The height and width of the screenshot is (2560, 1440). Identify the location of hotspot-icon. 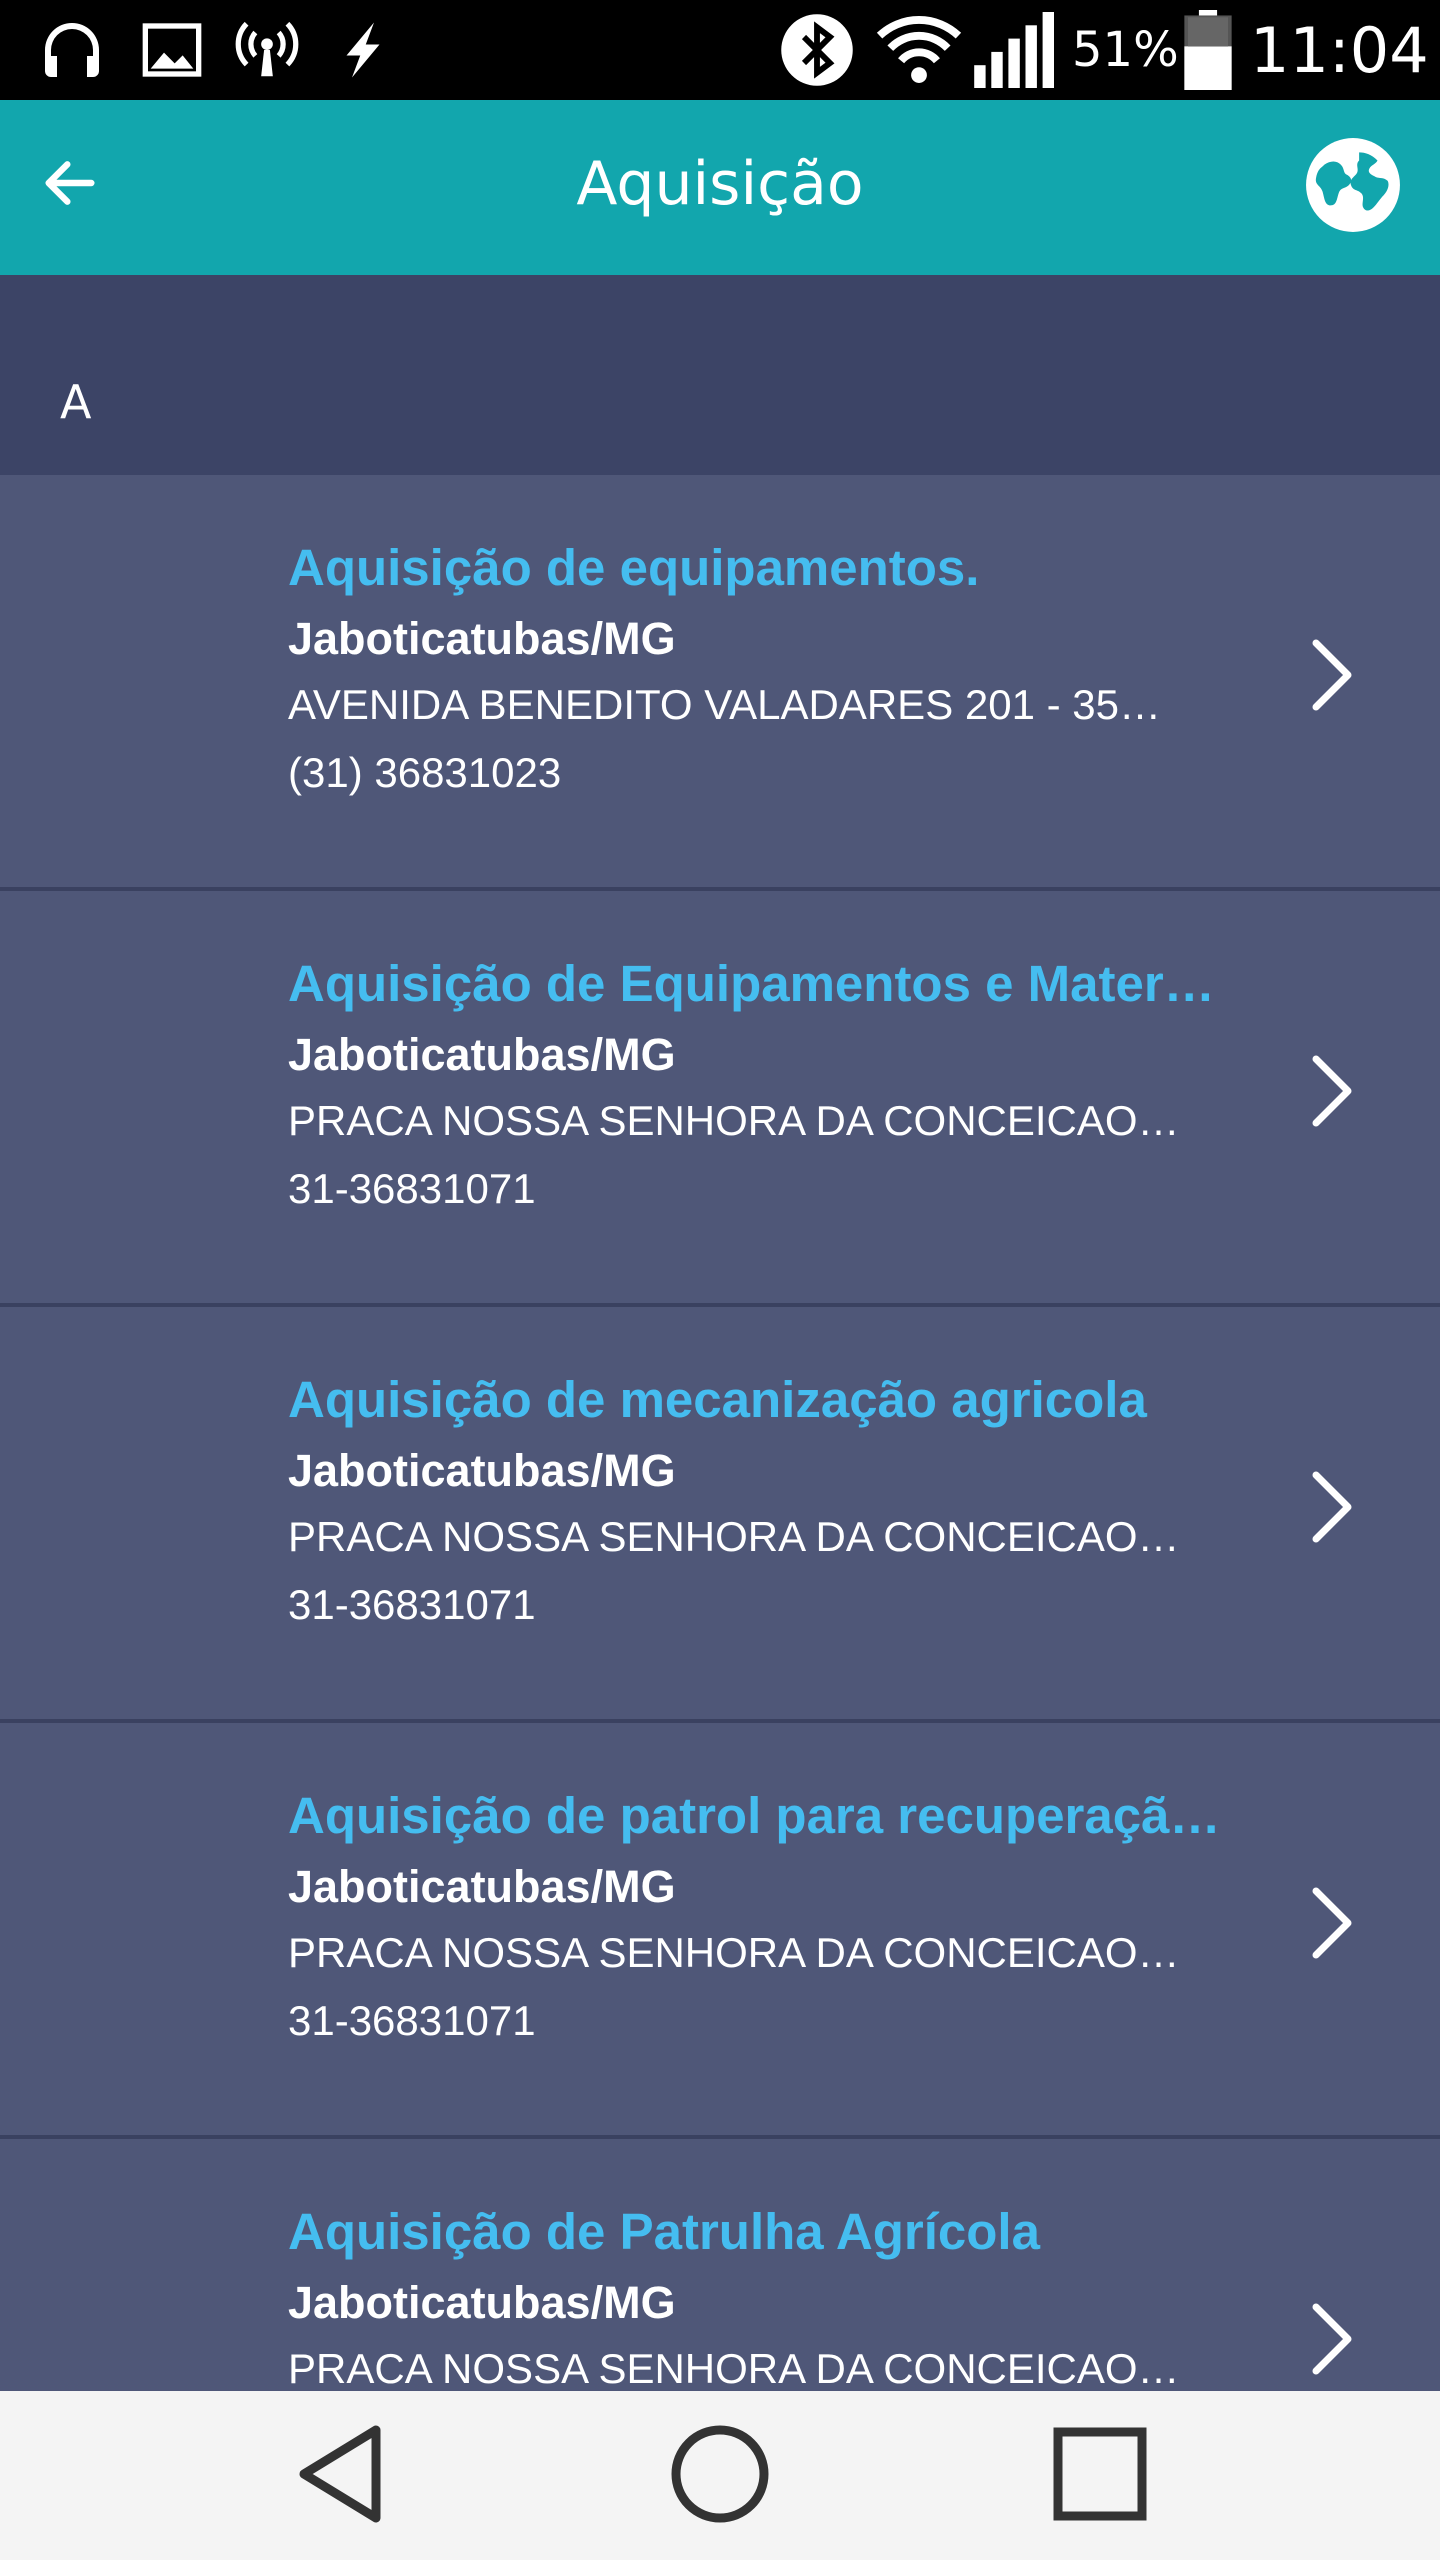
(267, 50).